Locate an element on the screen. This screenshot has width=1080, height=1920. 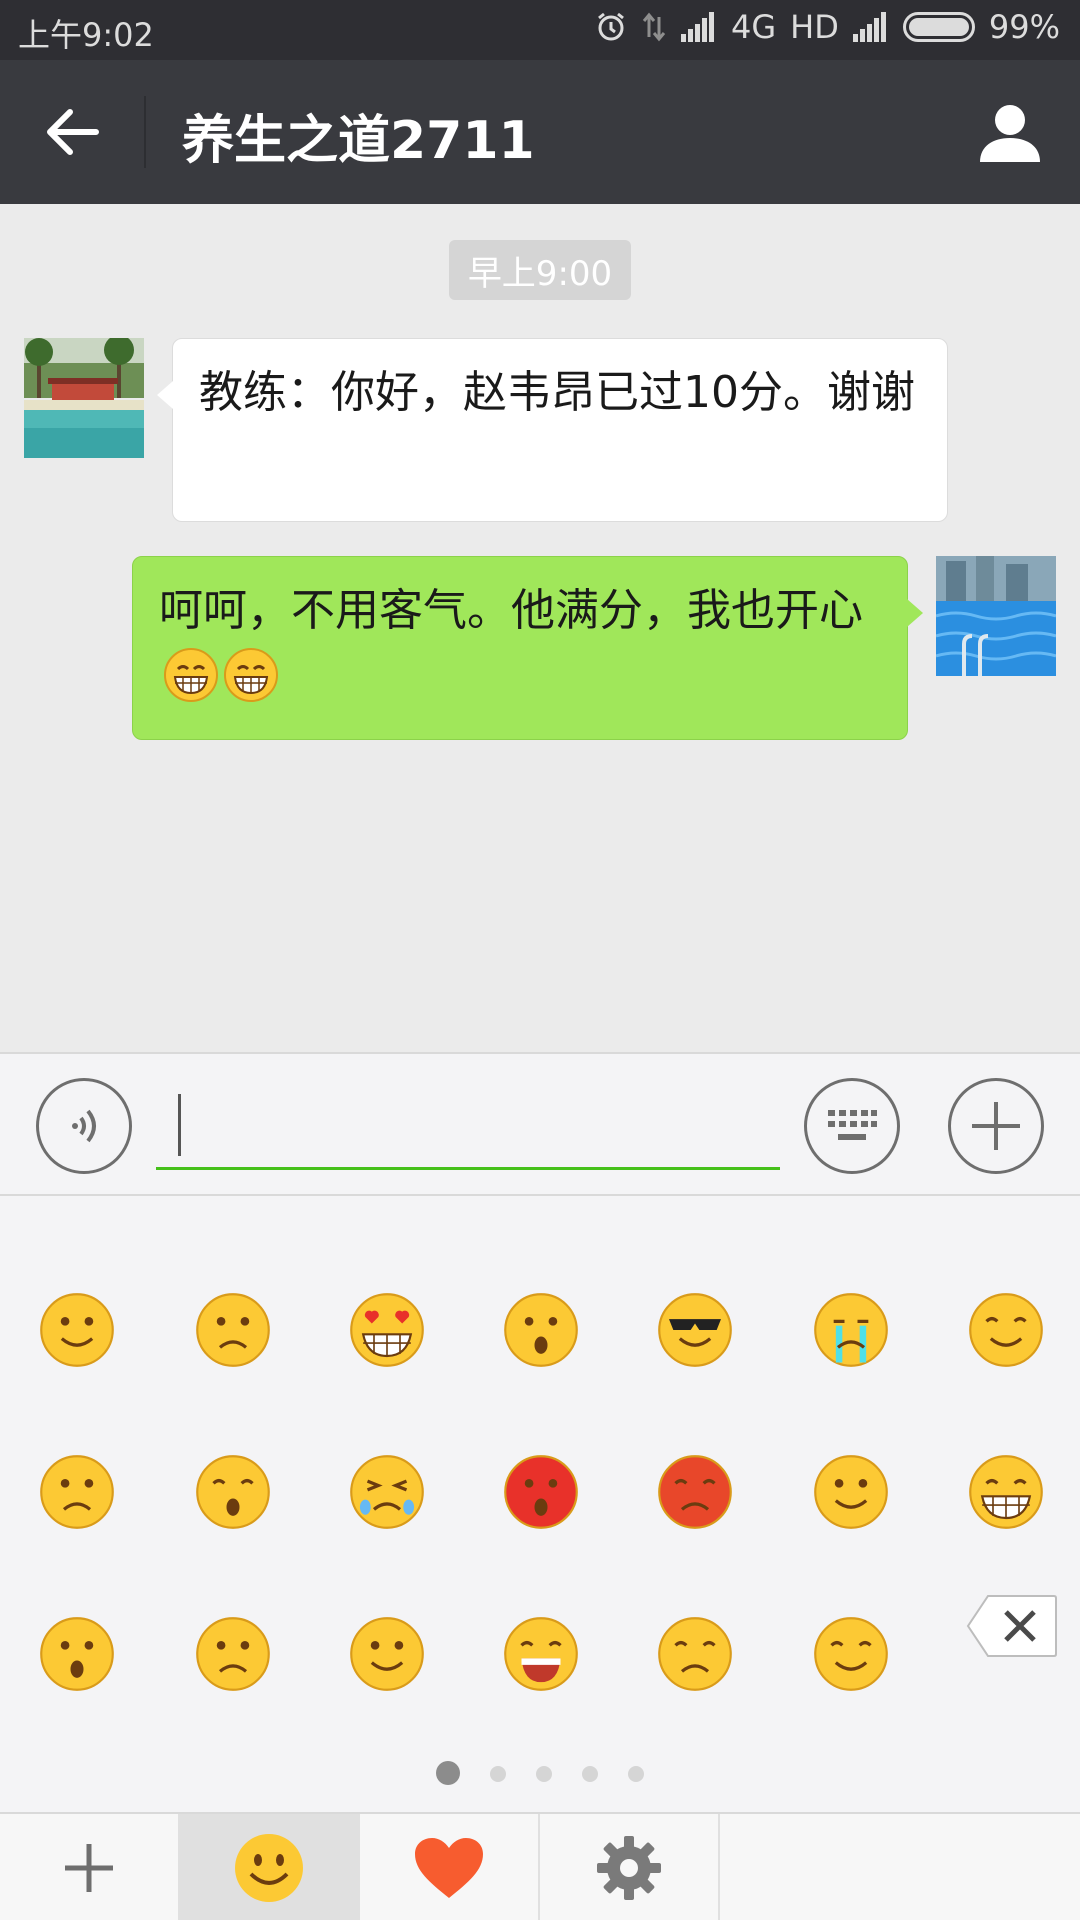
scream-emoji is located at coordinates (541, 1654).